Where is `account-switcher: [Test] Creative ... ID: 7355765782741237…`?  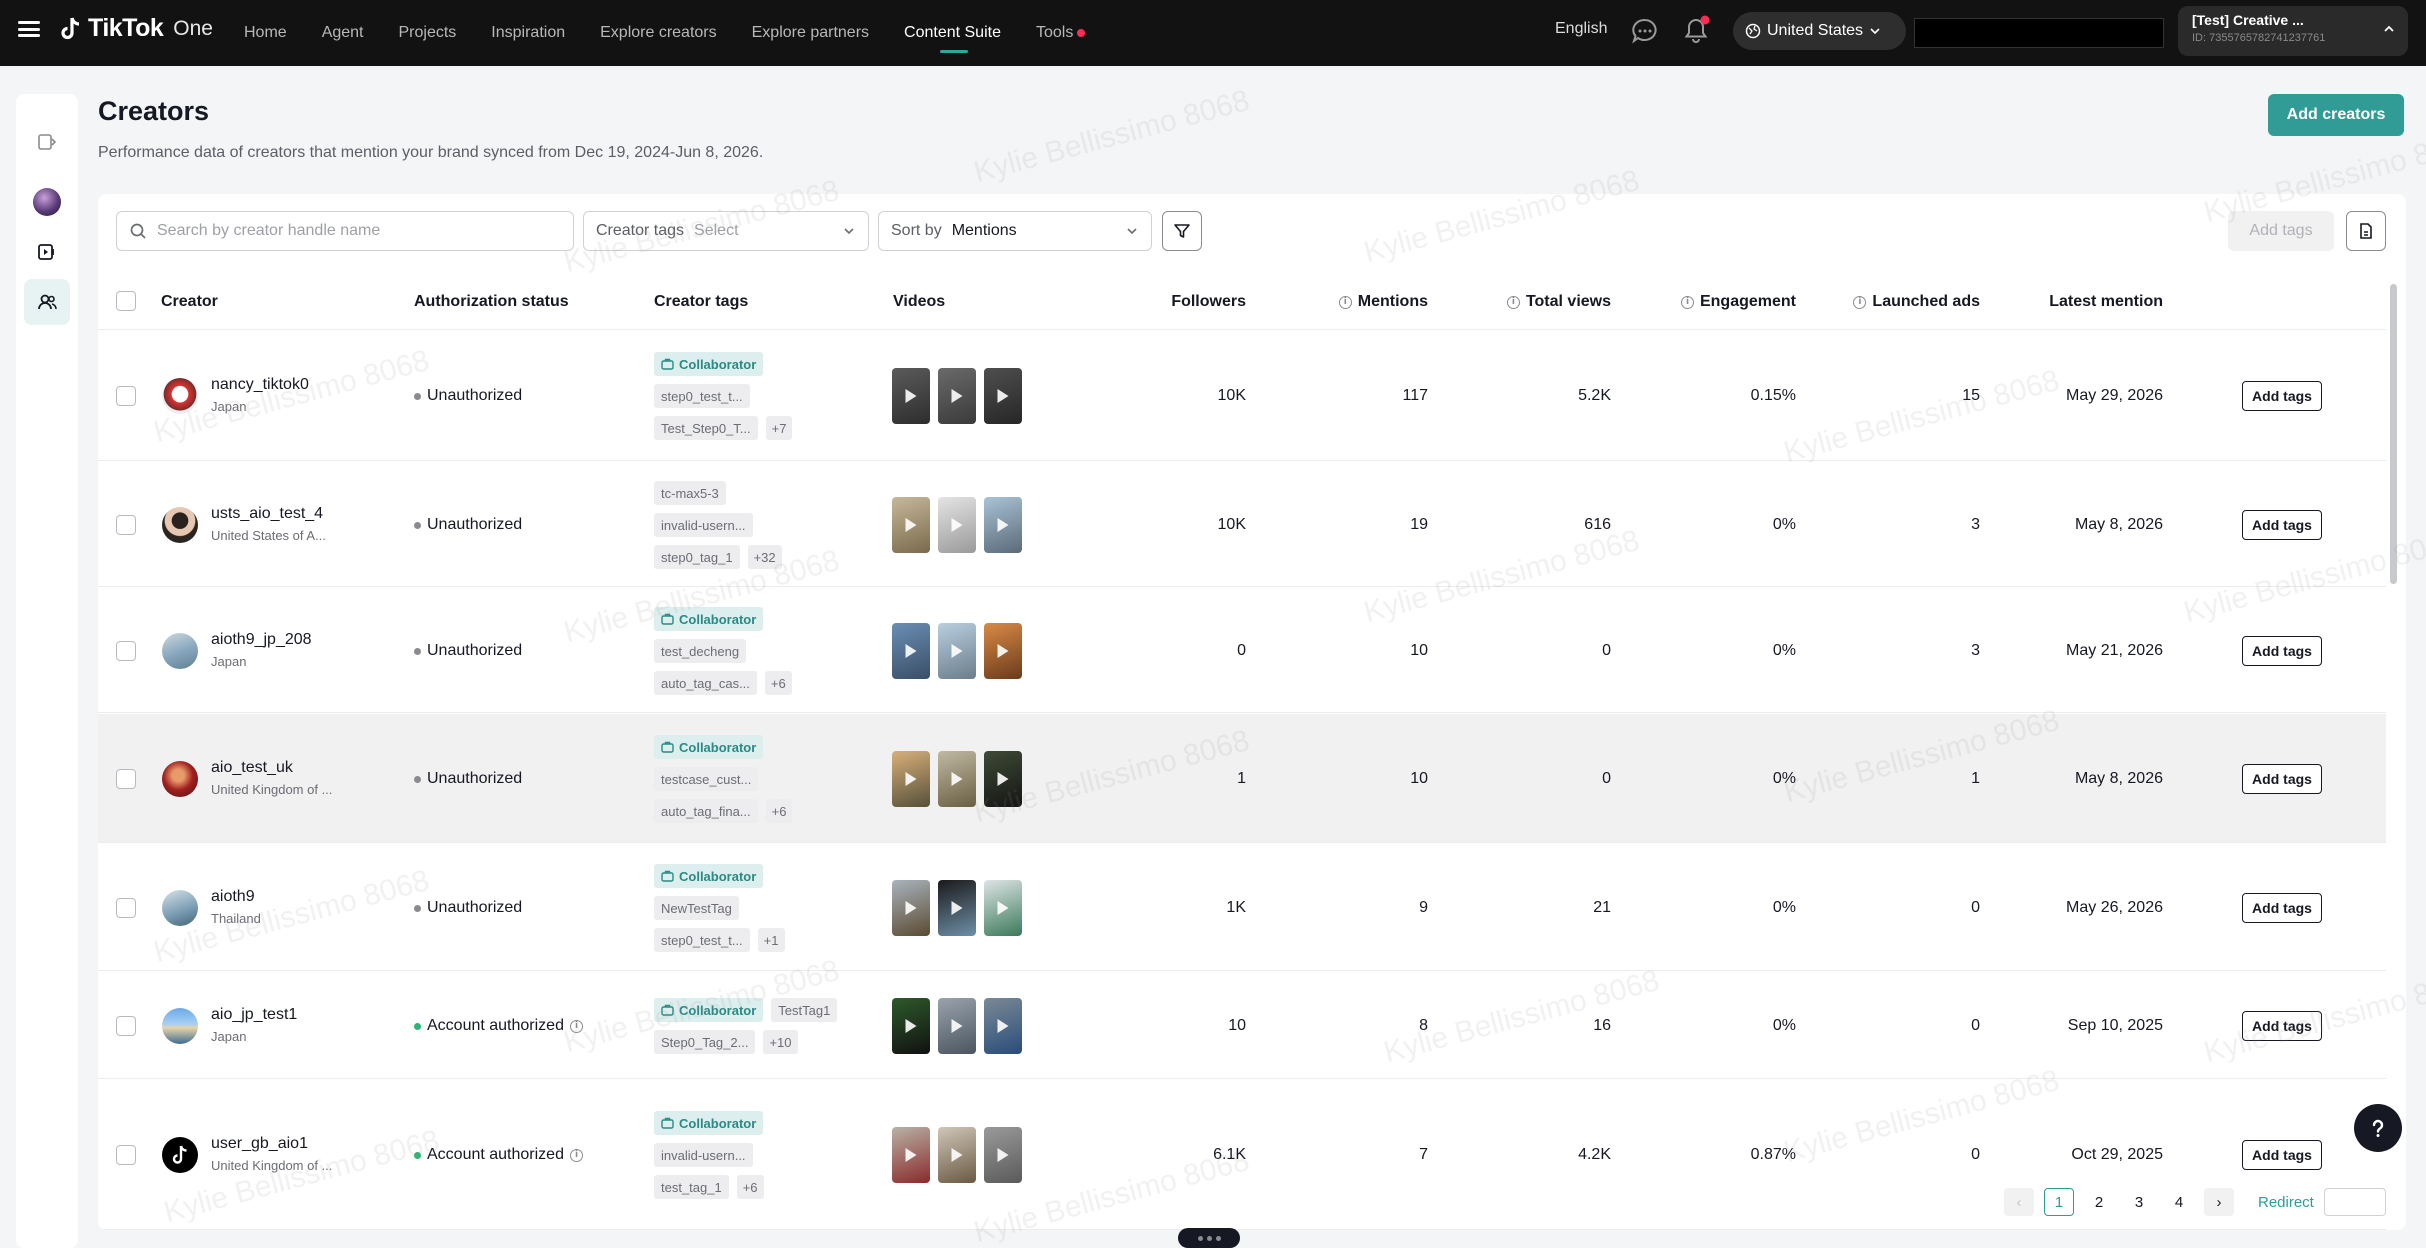 account-switcher: [Test] Creative ... ID: 7355765782741237… is located at coordinates (2293, 31).